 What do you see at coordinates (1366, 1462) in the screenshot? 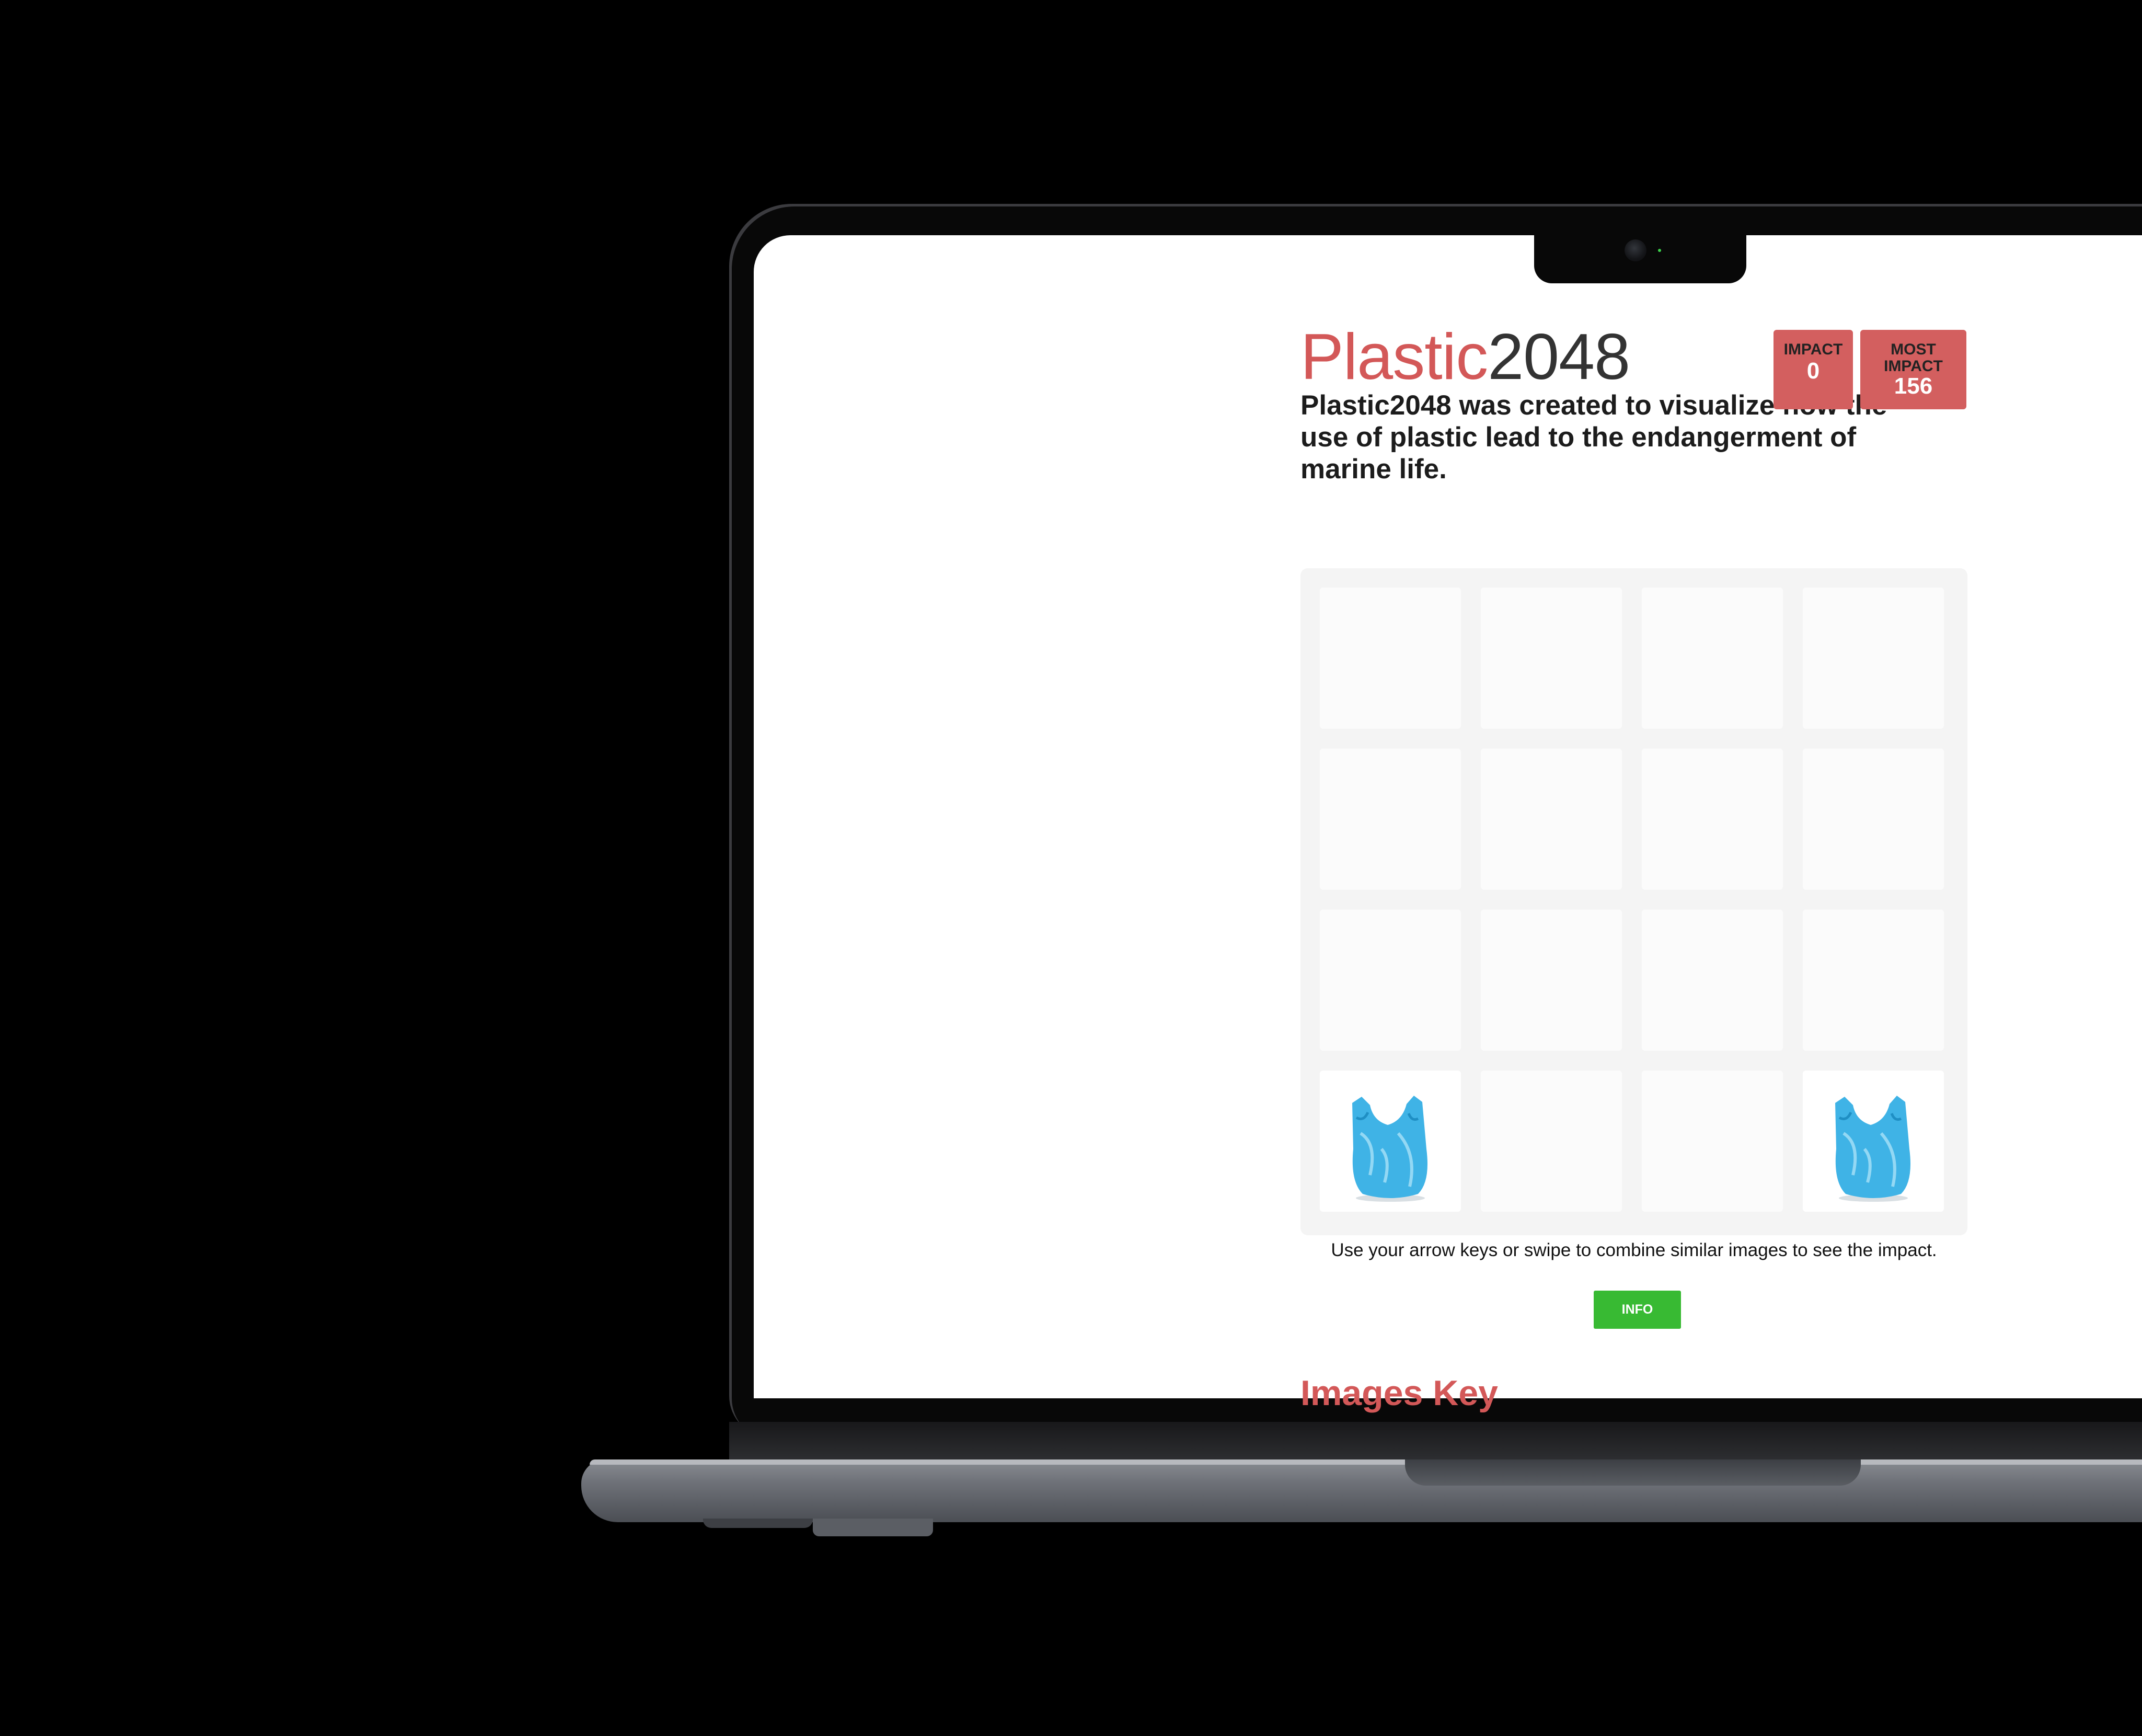
I see `laptop-base-edge` at bounding box center [1366, 1462].